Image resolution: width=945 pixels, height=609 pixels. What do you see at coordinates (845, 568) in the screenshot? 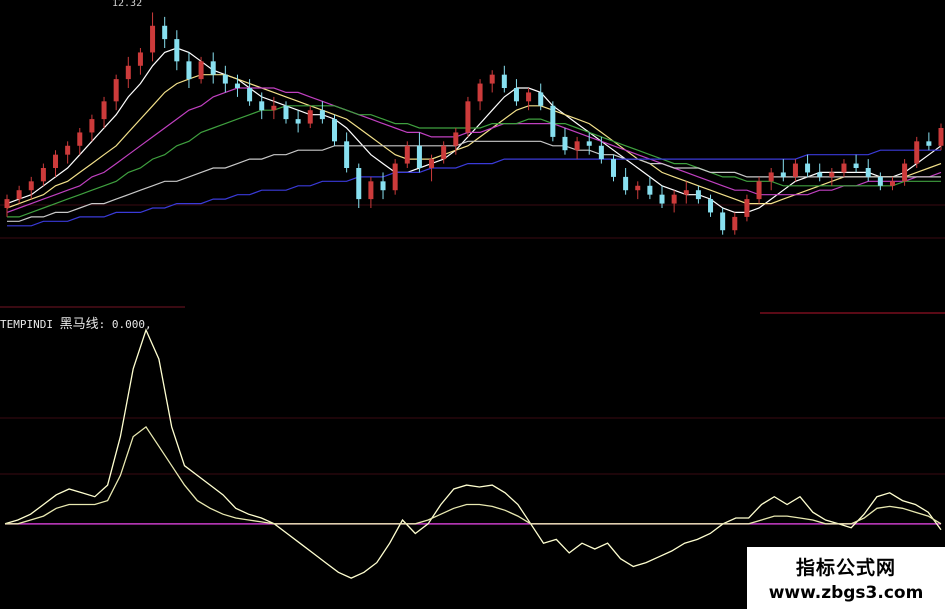
I see `watermark-title: 指标公式网` at bounding box center [845, 568].